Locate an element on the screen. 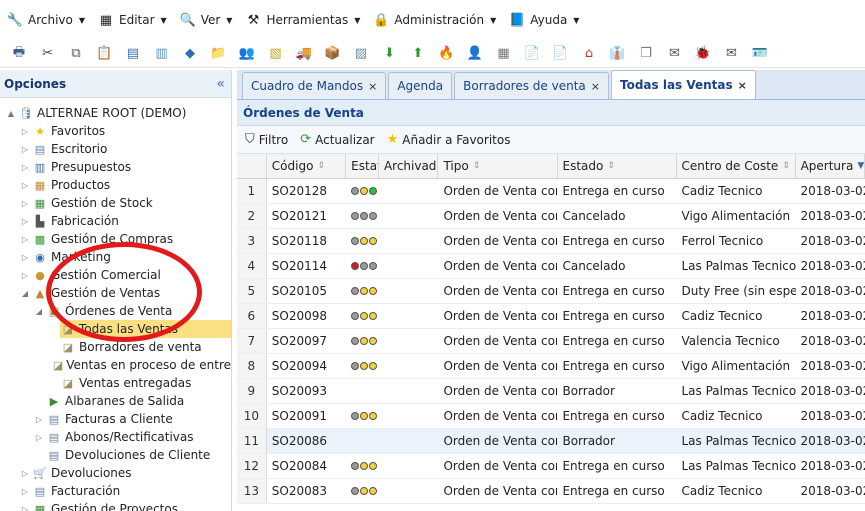 The height and width of the screenshot is (511, 865). column-header-archivado: Archivado is located at coordinates (409, 166).